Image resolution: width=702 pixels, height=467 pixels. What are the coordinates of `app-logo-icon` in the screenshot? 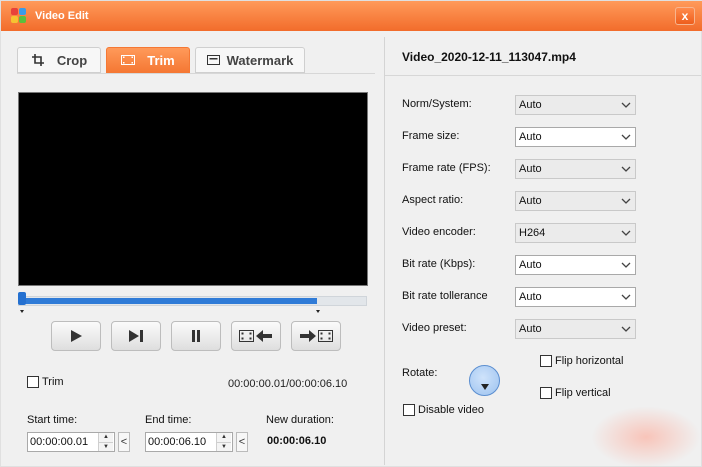 It's located at (19, 16).